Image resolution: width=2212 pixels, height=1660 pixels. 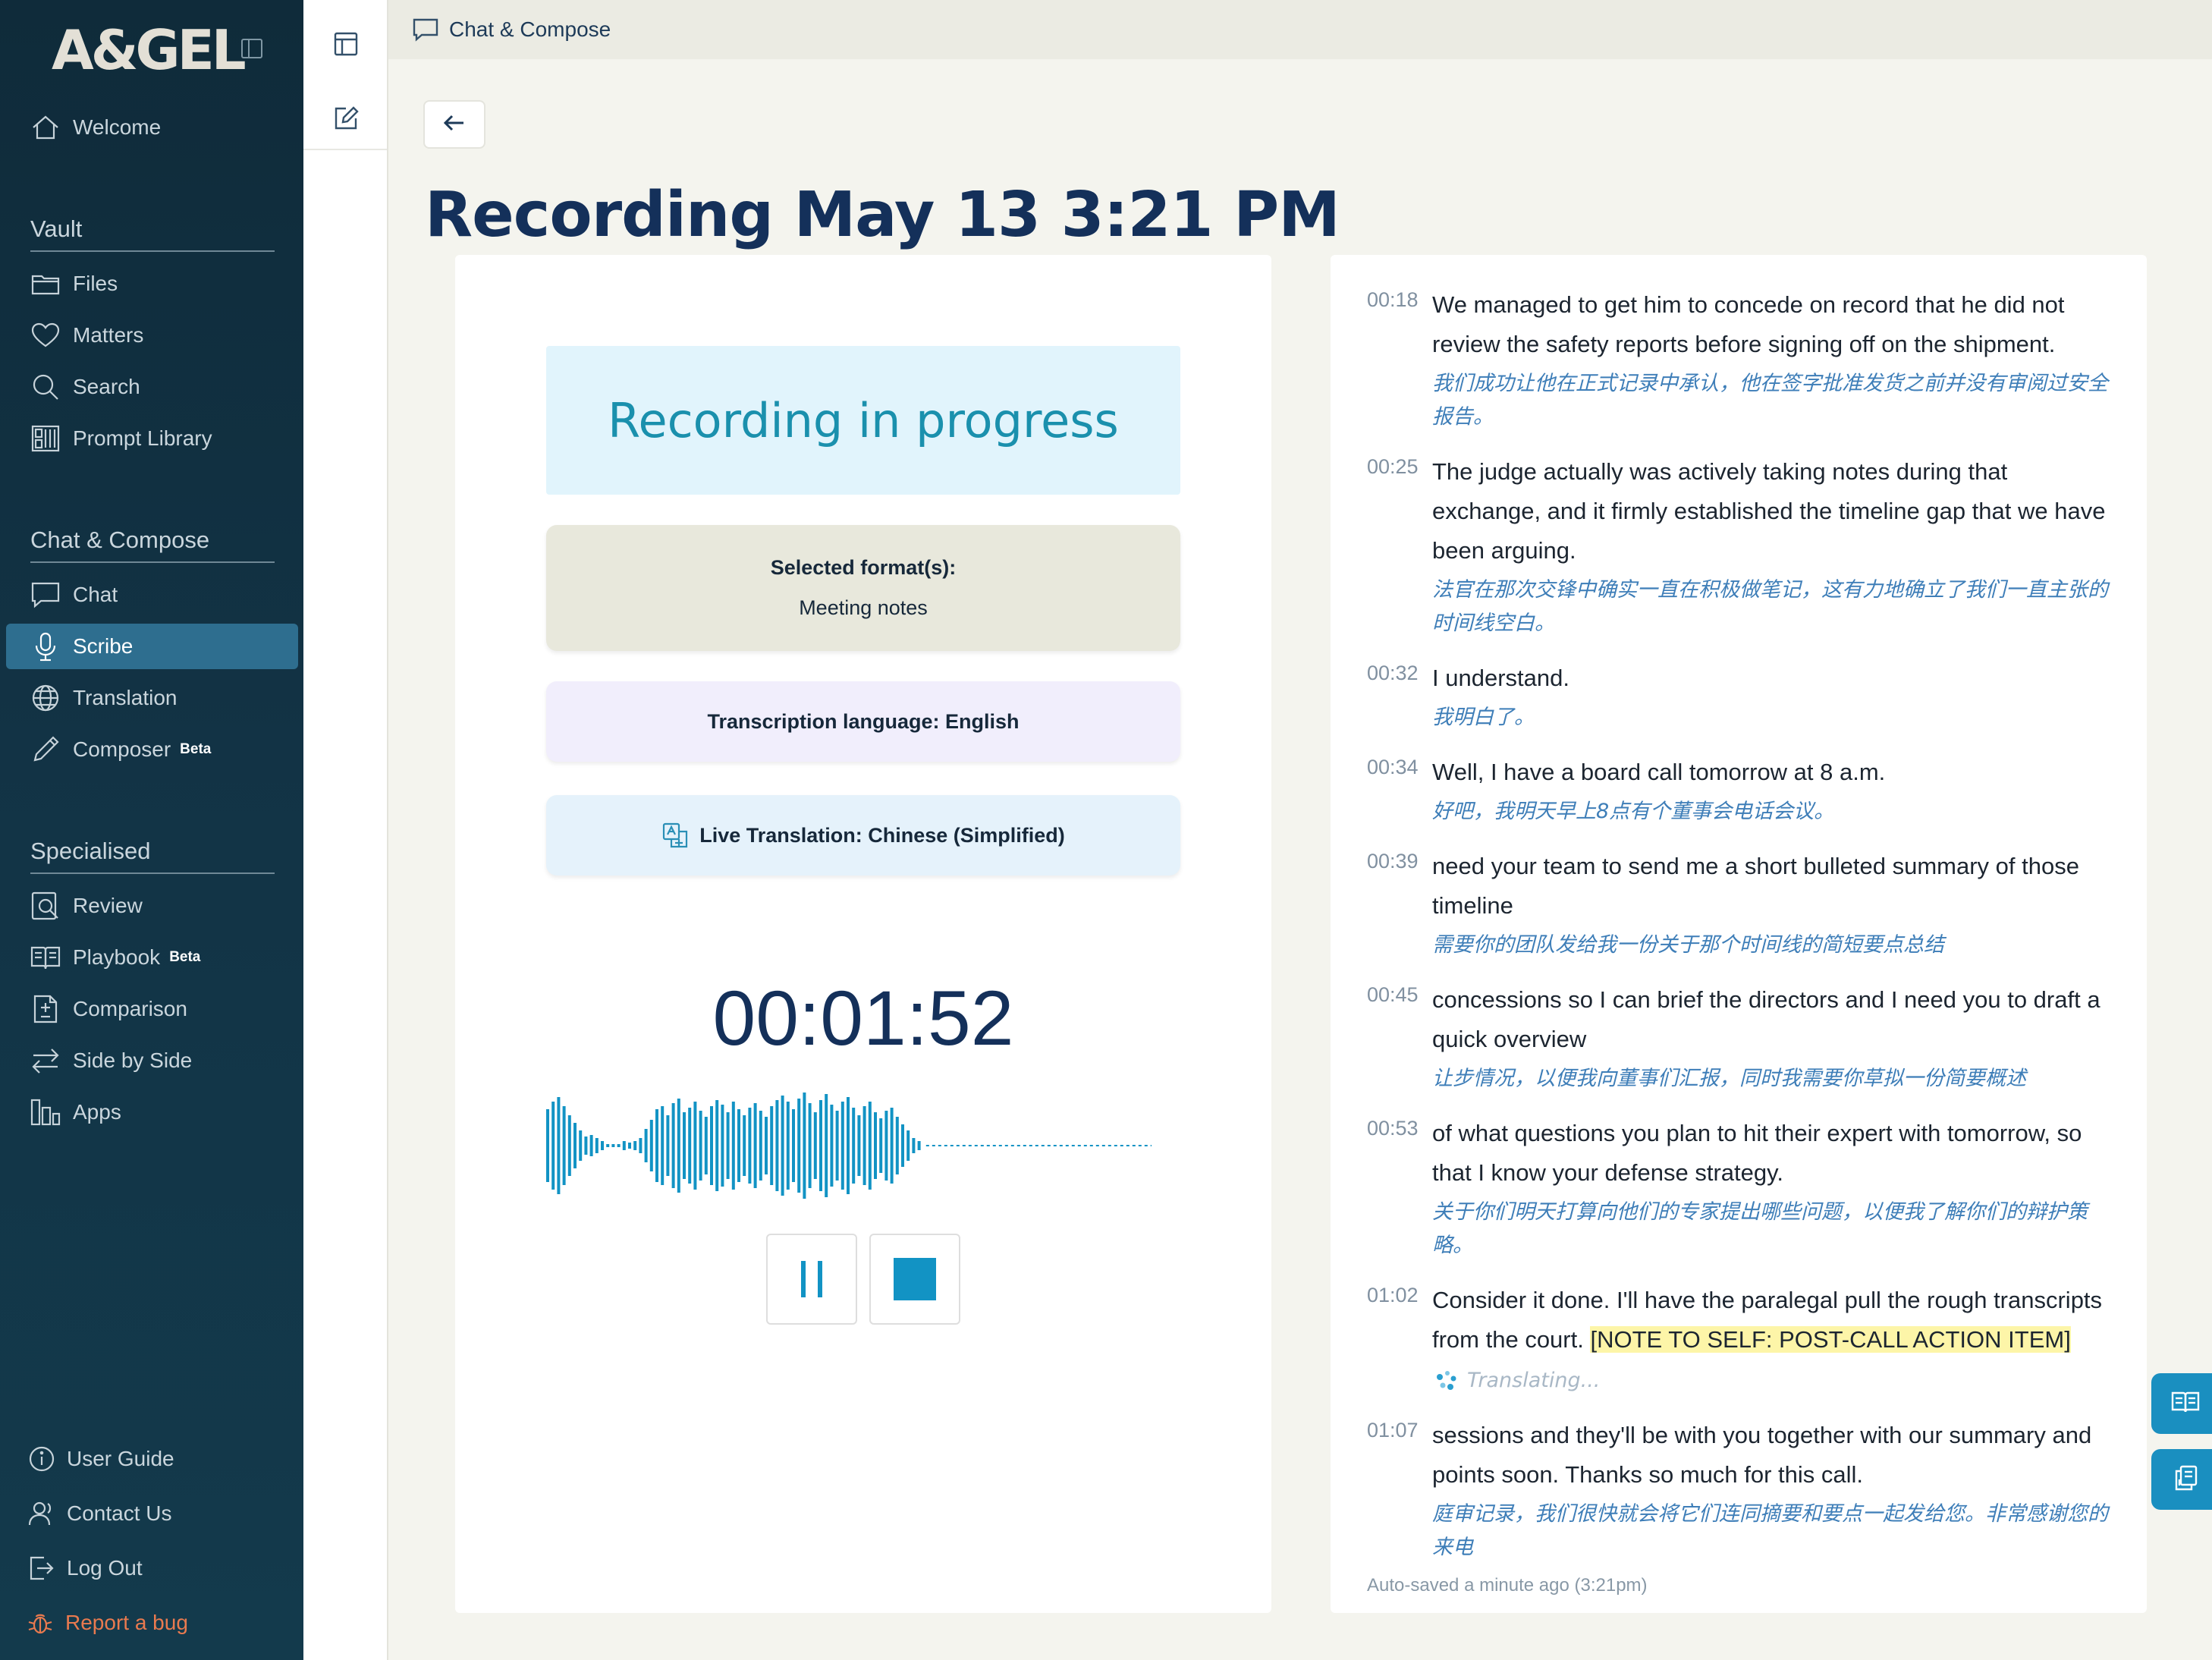 What do you see at coordinates (1393, 861) in the screenshot?
I see `segment-timestamp: 00:39` at bounding box center [1393, 861].